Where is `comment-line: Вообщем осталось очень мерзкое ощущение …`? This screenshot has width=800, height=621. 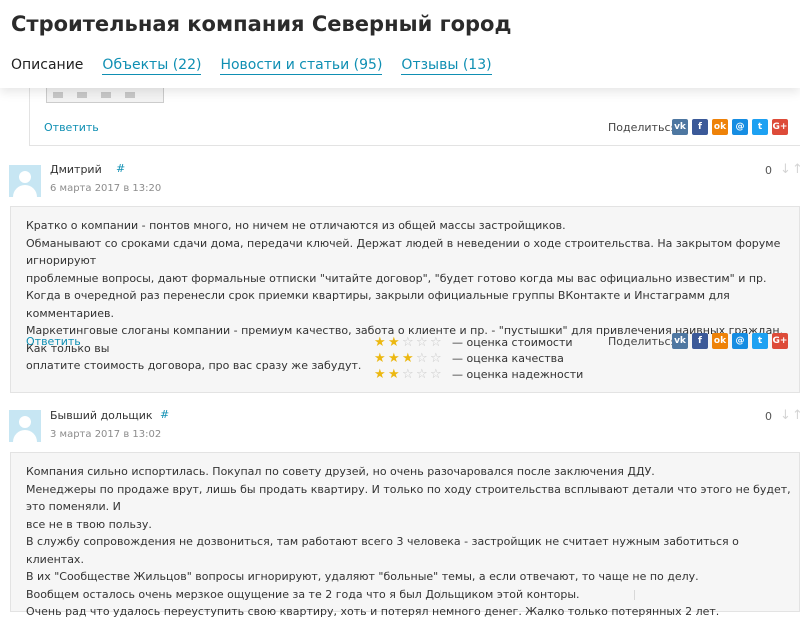
comment-line: Вообщем осталось очень мерзкое ощущение … is located at coordinates (303, 594).